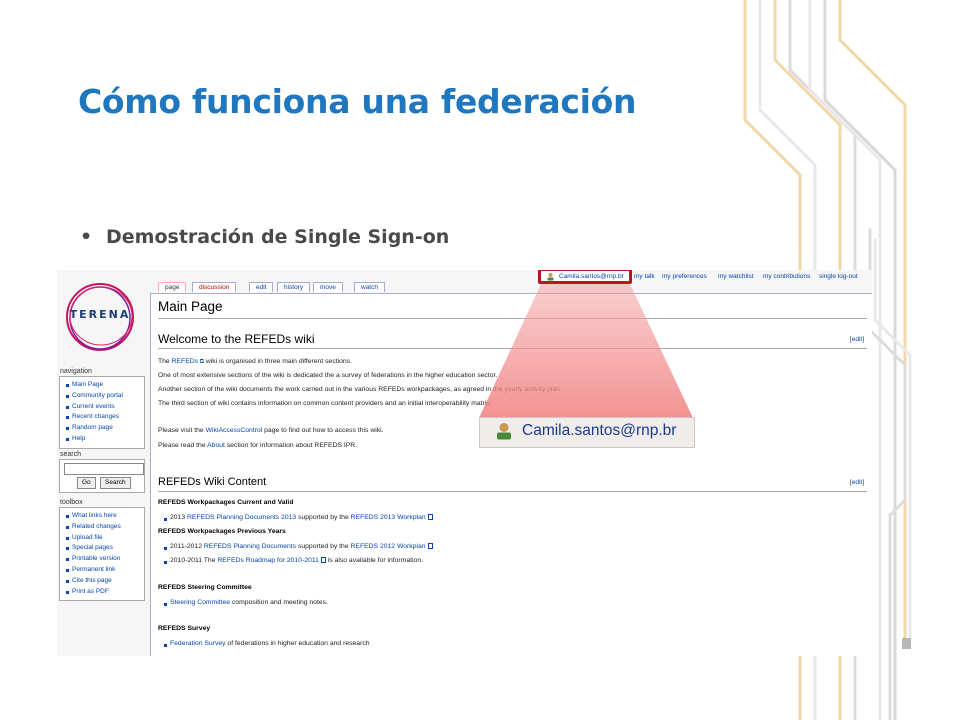  Describe the element at coordinates (278, 237) in the screenshot. I see `bullet-text: Demostración de Single Sign-on` at that location.